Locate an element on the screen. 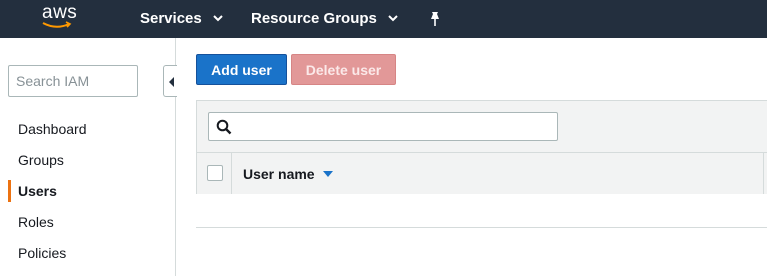 This screenshot has width=767, height=276. active-item-marker is located at coordinates (9, 191).